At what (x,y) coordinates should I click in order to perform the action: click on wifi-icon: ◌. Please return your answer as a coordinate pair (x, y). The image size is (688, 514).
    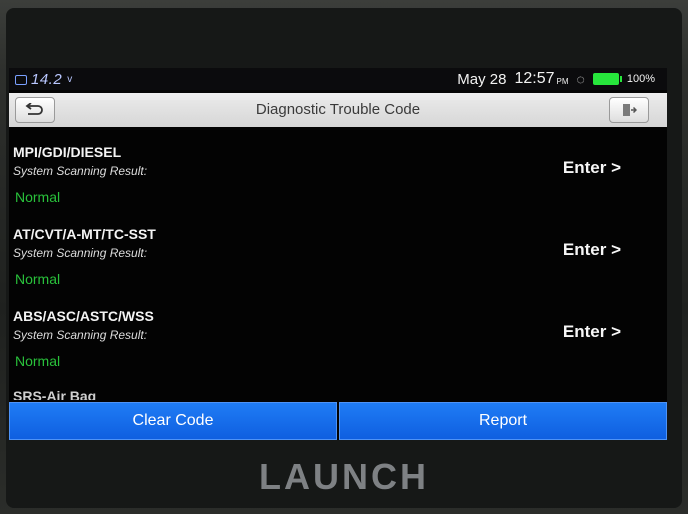
    Looking at the image, I should click on (580, 79).